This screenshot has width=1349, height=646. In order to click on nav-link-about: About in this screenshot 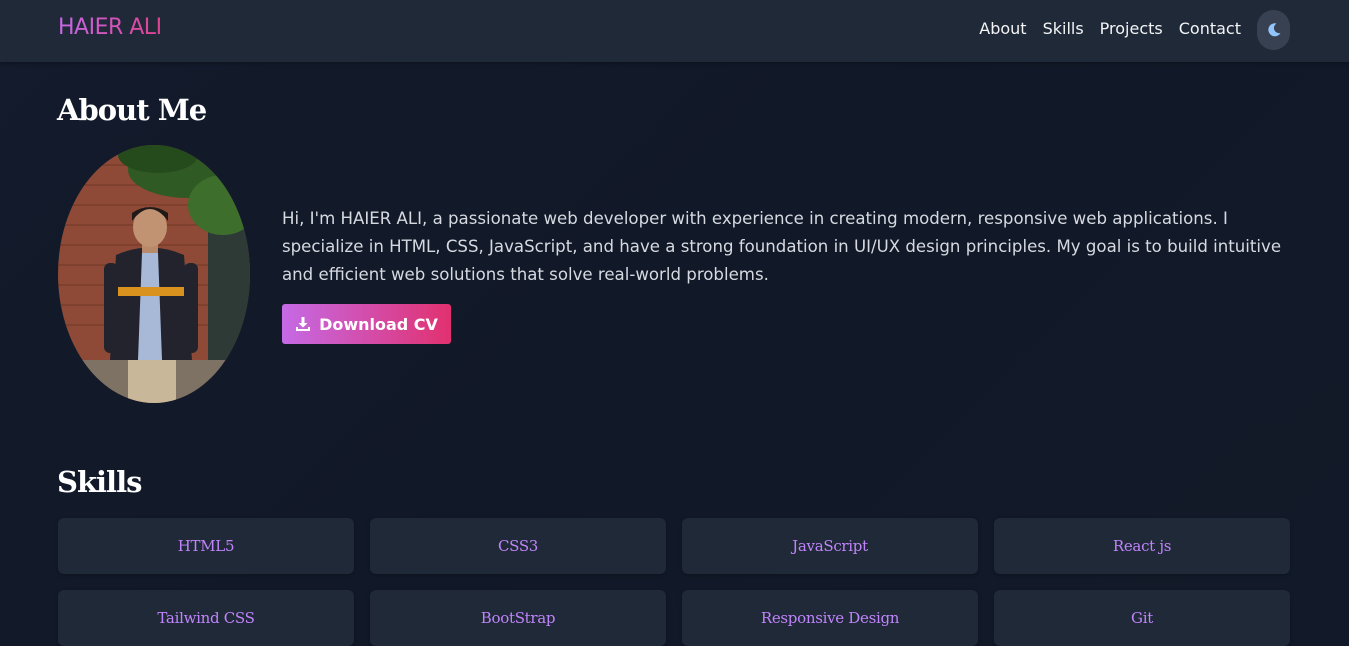, I will do `click(1002, 28)`.